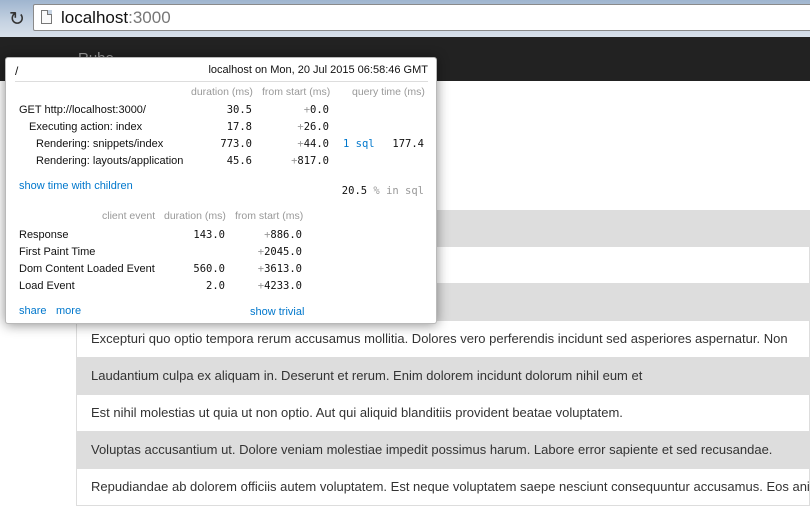  What do you see at coordinates (408, 144) in the screenshot?
I see `timing-query-time: 177.4` at bounding box center [408, 144].